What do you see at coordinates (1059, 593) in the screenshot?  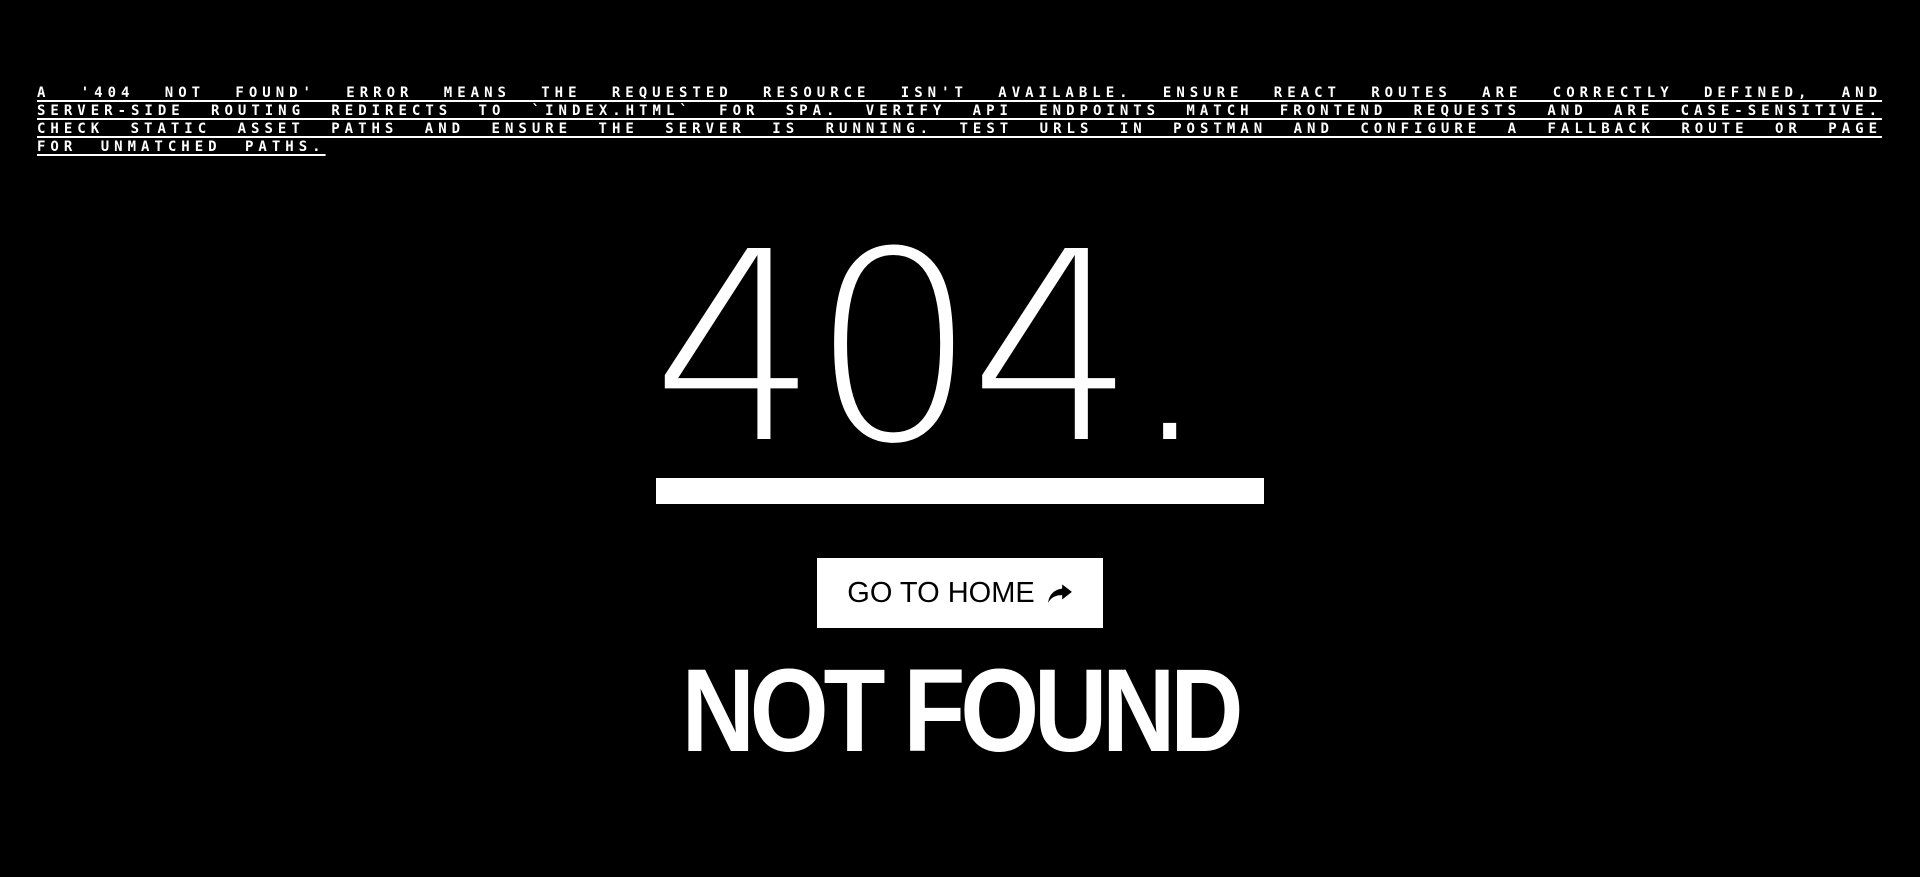 I see `share-arrow-icon` at bounding box center [1059, 593].